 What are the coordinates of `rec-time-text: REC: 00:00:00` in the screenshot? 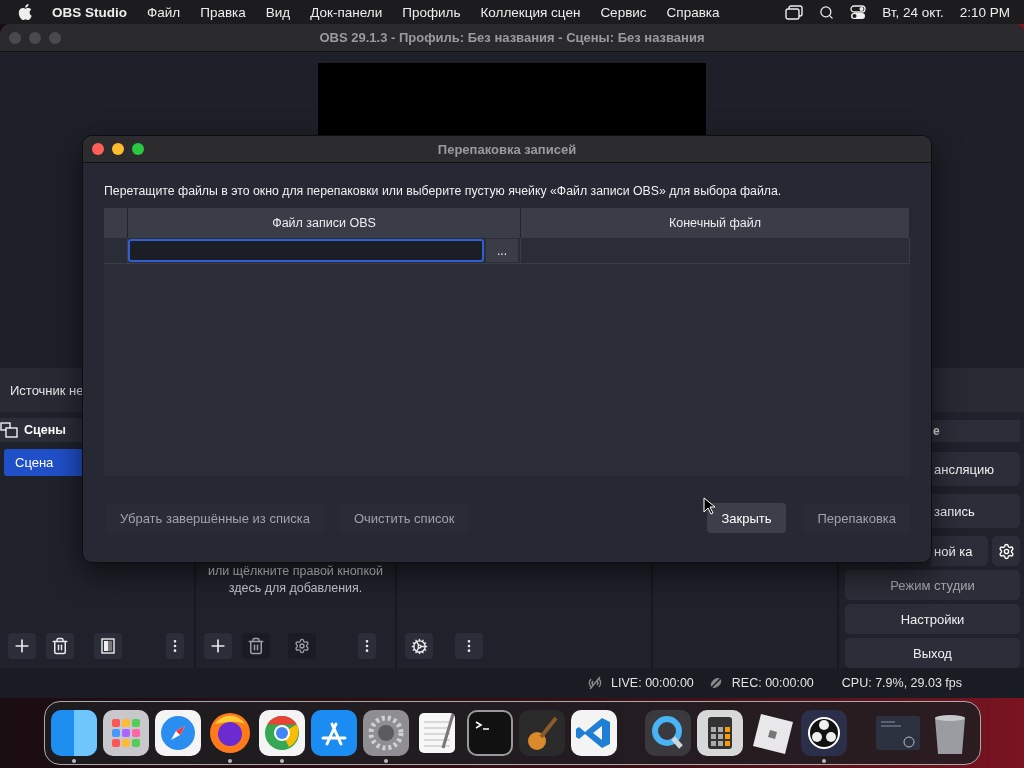 It's located at (772, 683).